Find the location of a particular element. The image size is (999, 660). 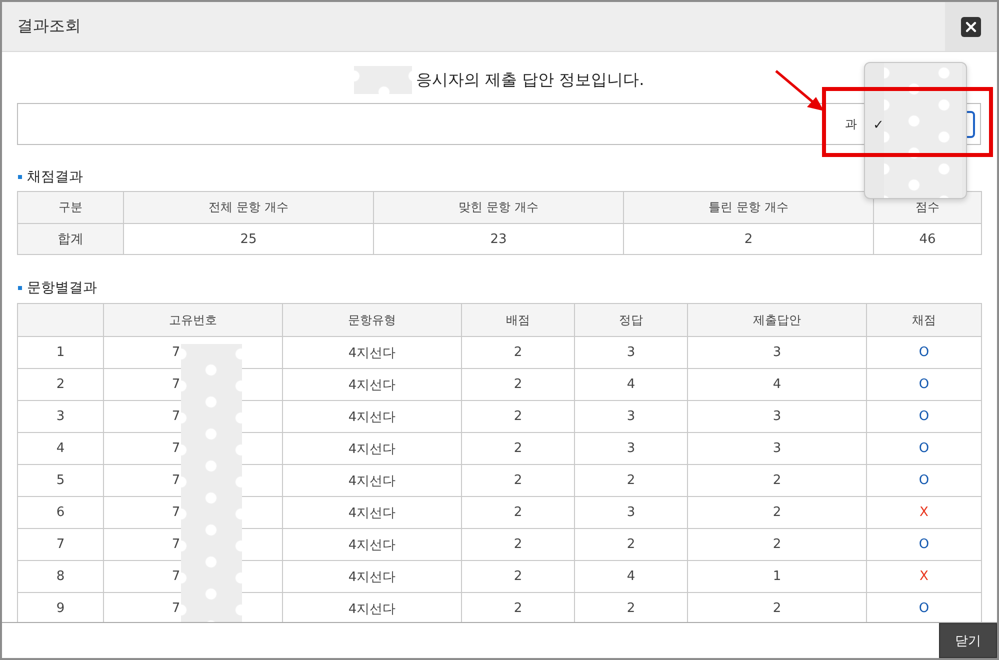

dialog-title: 결과조회 is located at coordinates (48, 26).